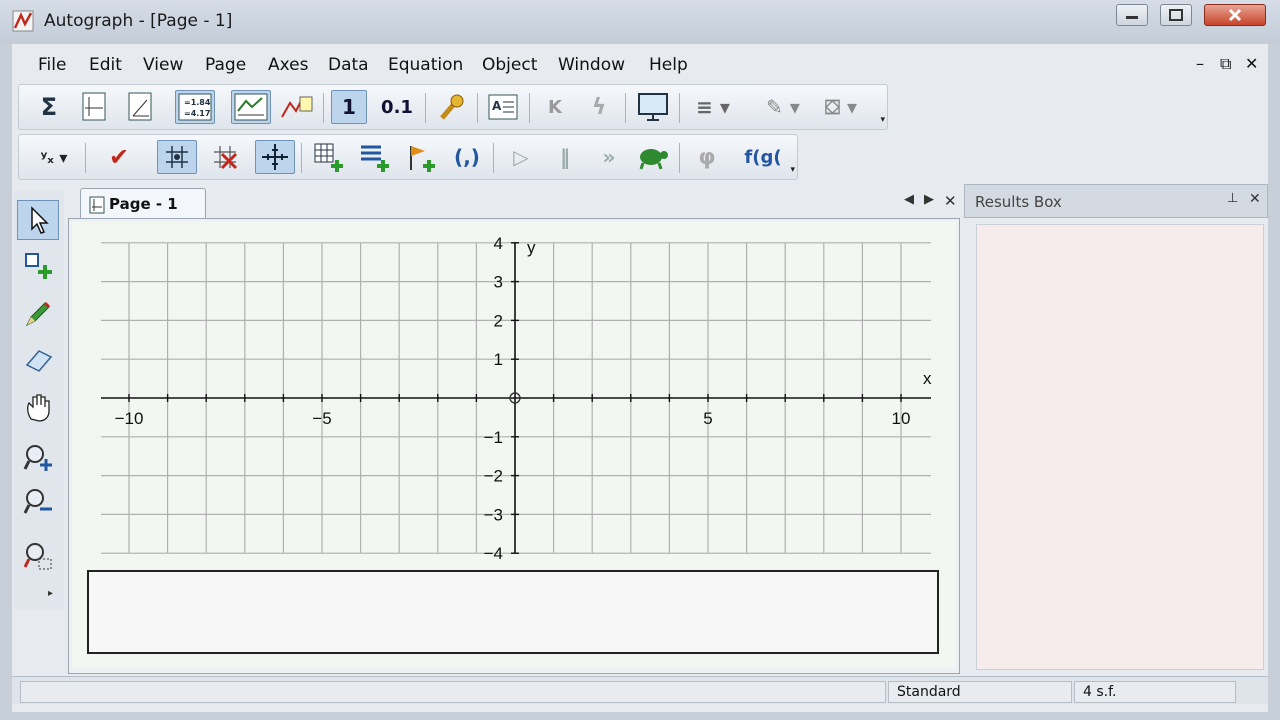 Image resolution: width=1280 pixels, height=720 pixels. I want to click on new-graph-page-icon, so click(140, 106).